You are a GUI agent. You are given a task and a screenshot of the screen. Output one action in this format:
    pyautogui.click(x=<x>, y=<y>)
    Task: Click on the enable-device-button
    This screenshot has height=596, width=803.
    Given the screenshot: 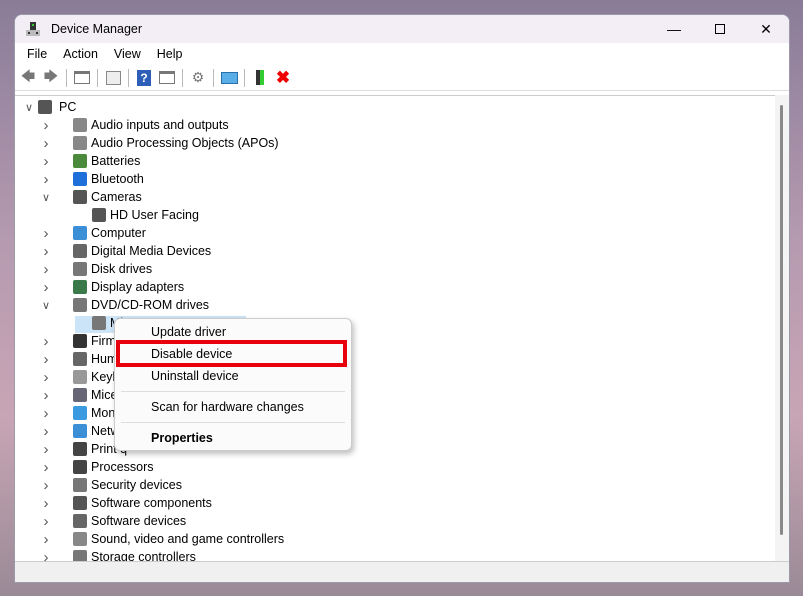 What is the action you would take?
    pyautogui.click(x=260, y=78)
    